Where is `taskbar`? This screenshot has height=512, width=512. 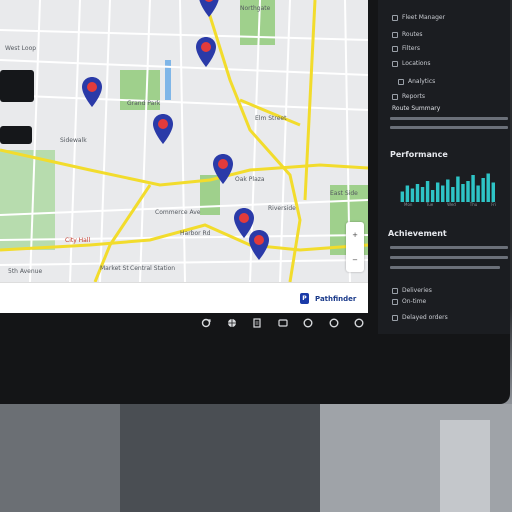 taskbar is located at coordinates (282, 323).